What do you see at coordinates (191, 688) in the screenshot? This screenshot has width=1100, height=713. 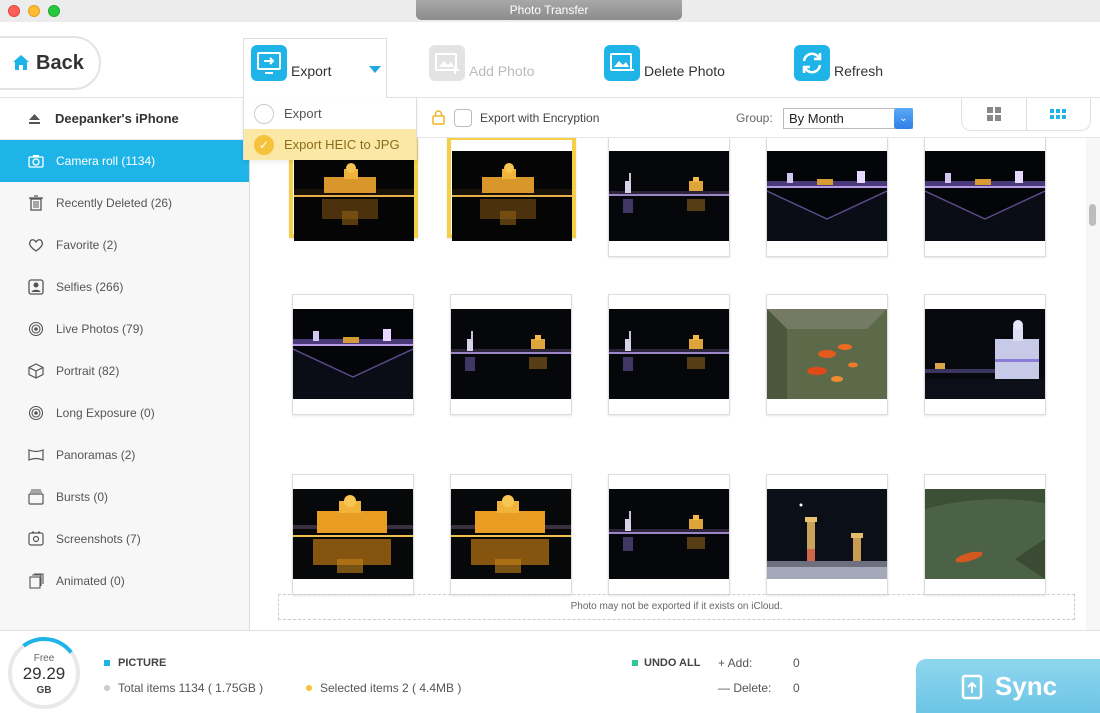 I see `total-items-text: Total items 1134 ( 1.75GB )` at bounding box center [191, 688].